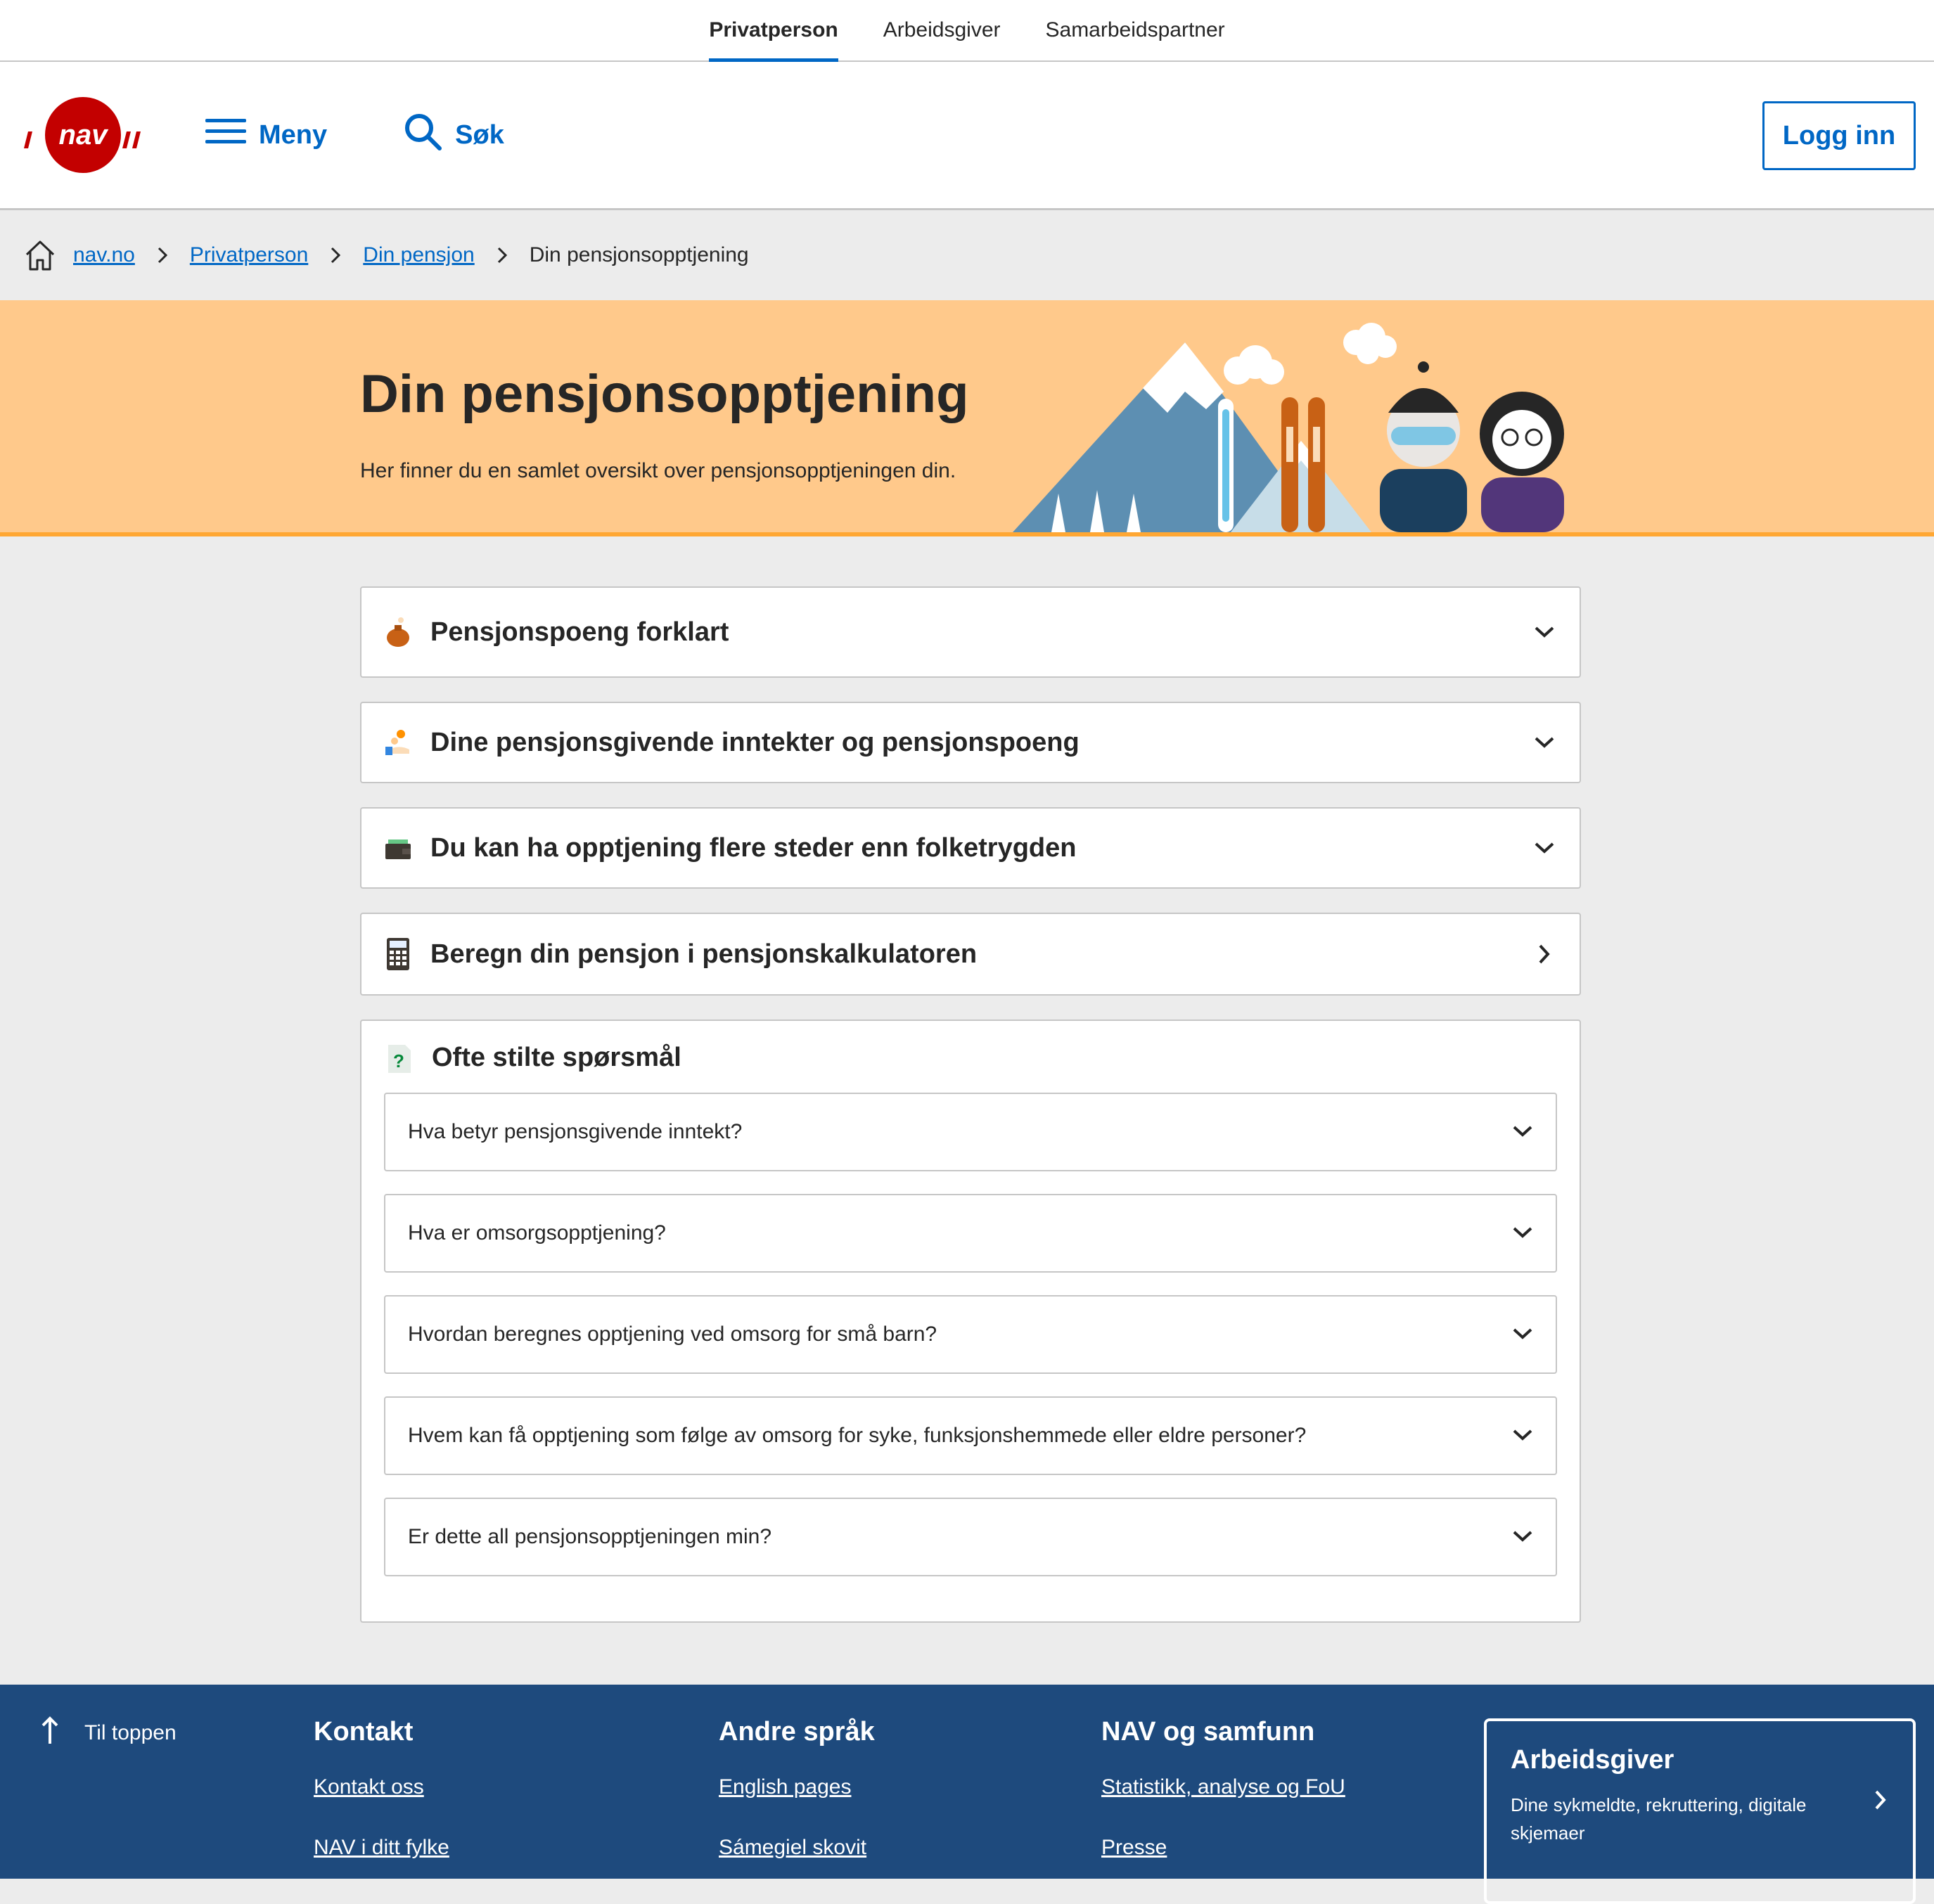 The width and height of the screenshot is (1934, 1904). Describe the element at coordinates (970, 1132) in the screenshot. I see `faq-question-1: Hva betyr pensjonsgivende inntekt?` at that location.